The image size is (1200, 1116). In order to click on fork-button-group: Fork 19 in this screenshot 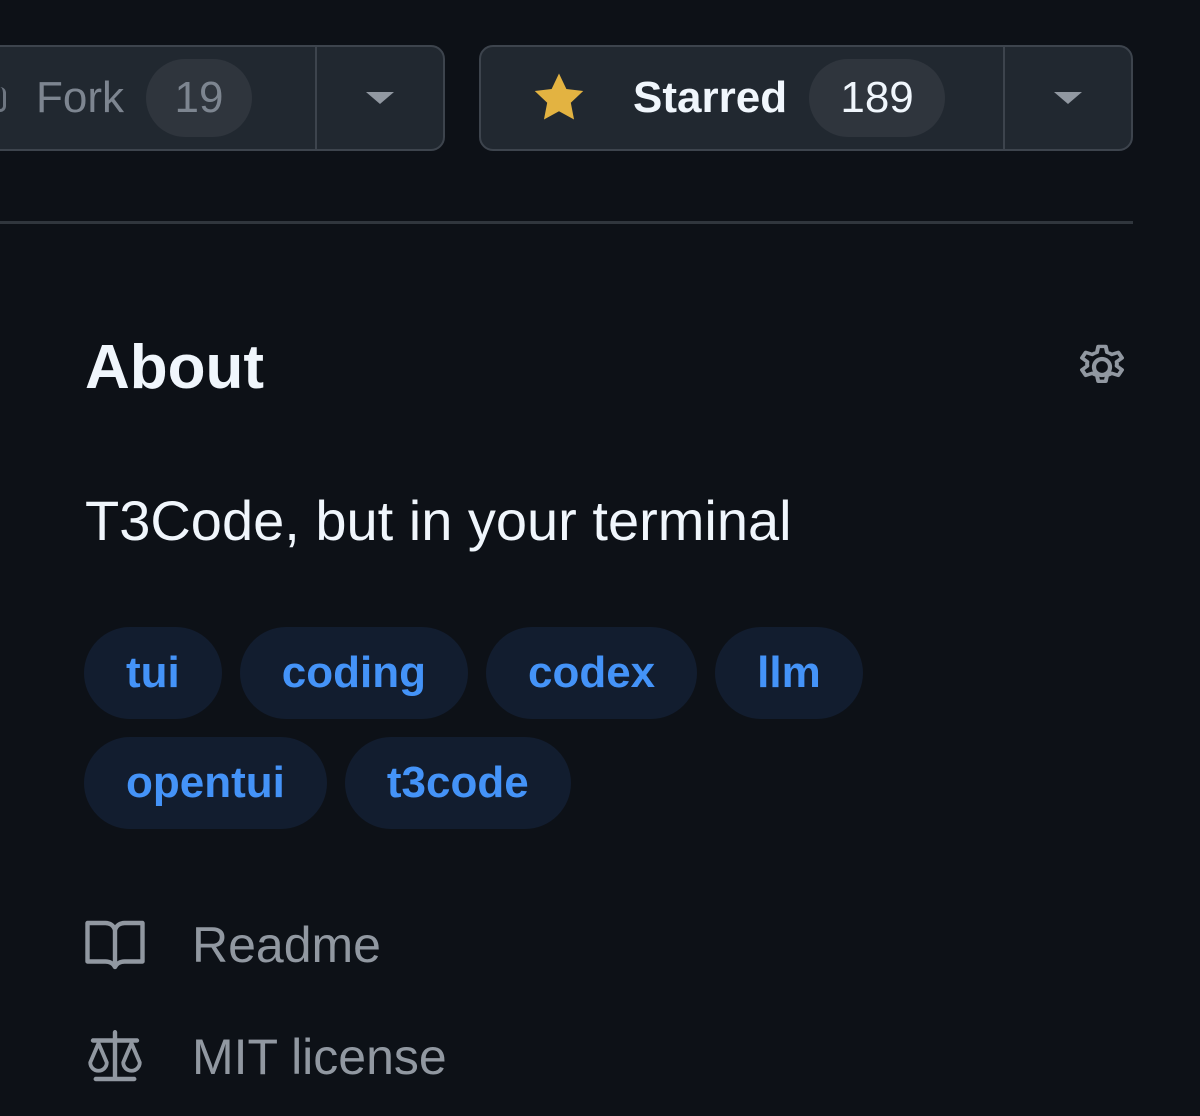, I will do `click(222, 98)`.